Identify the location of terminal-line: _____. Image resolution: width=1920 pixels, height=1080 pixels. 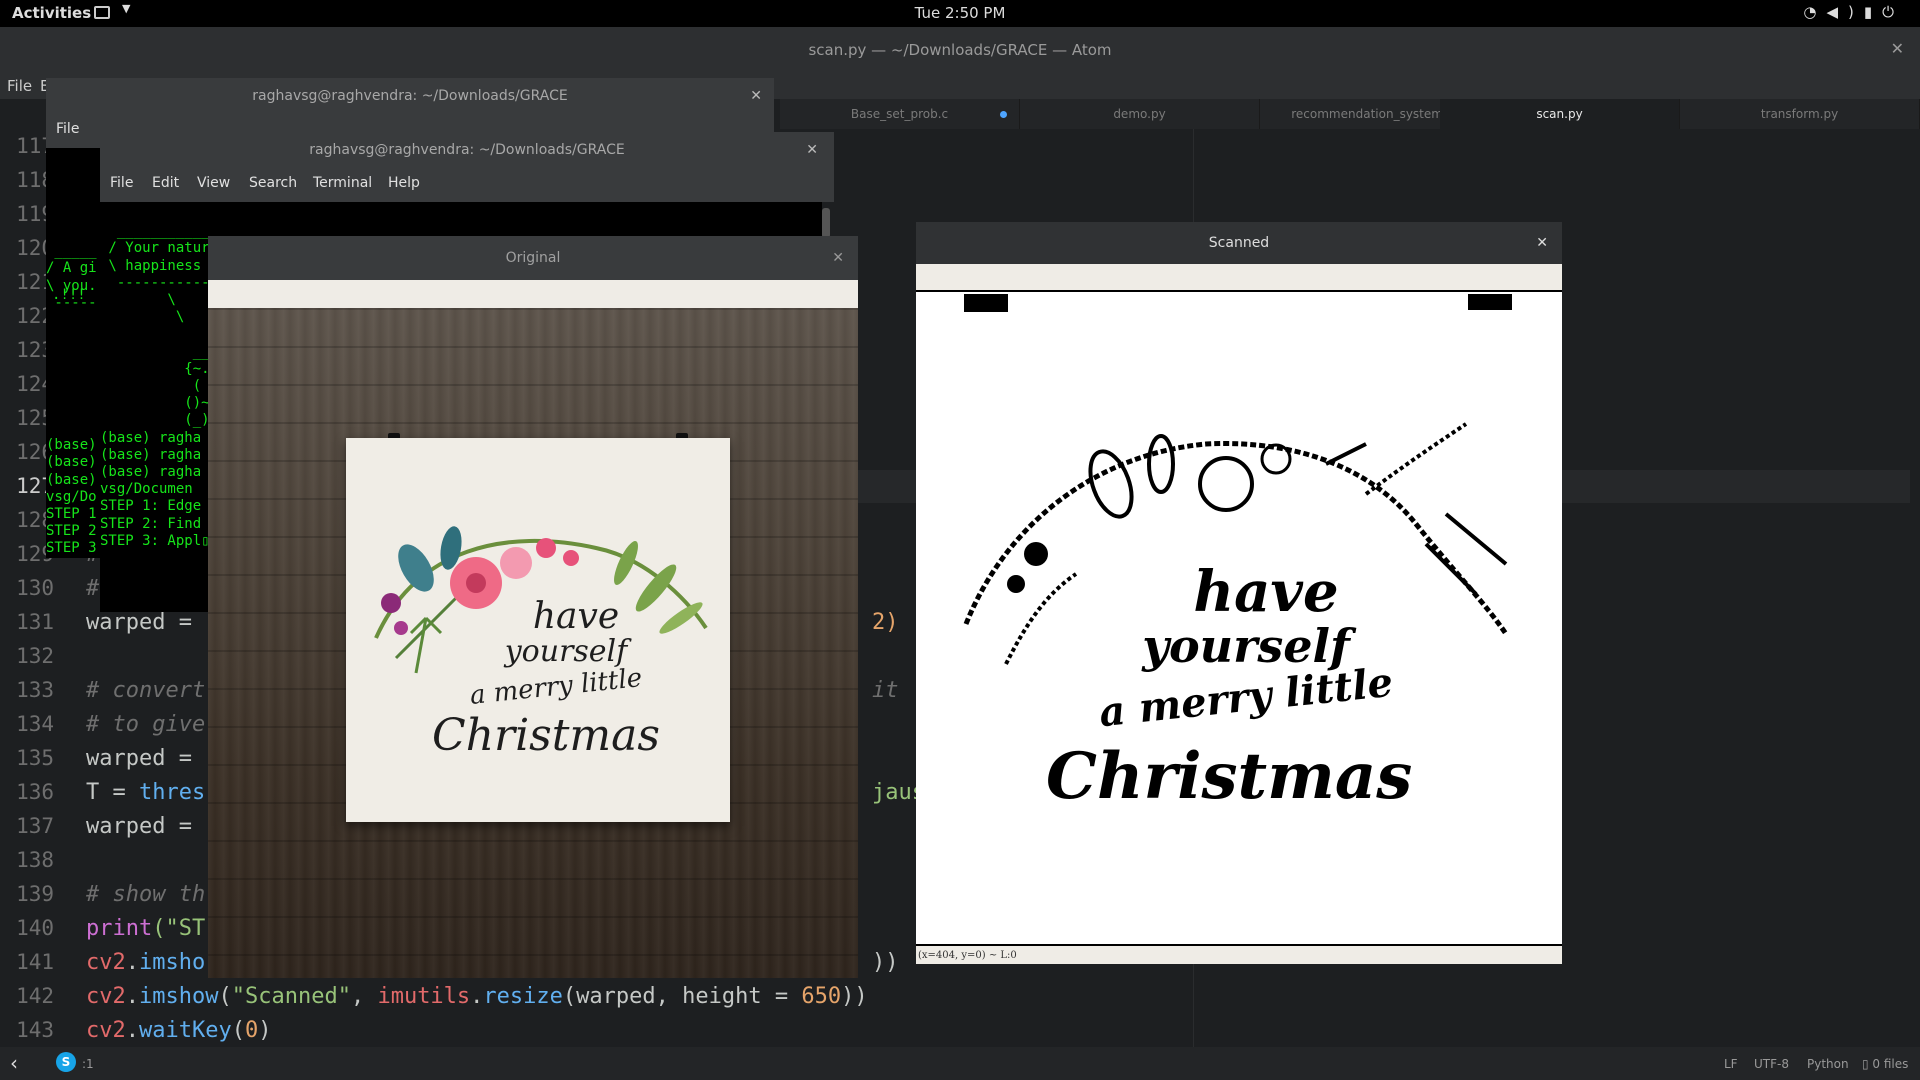
(71, 251).